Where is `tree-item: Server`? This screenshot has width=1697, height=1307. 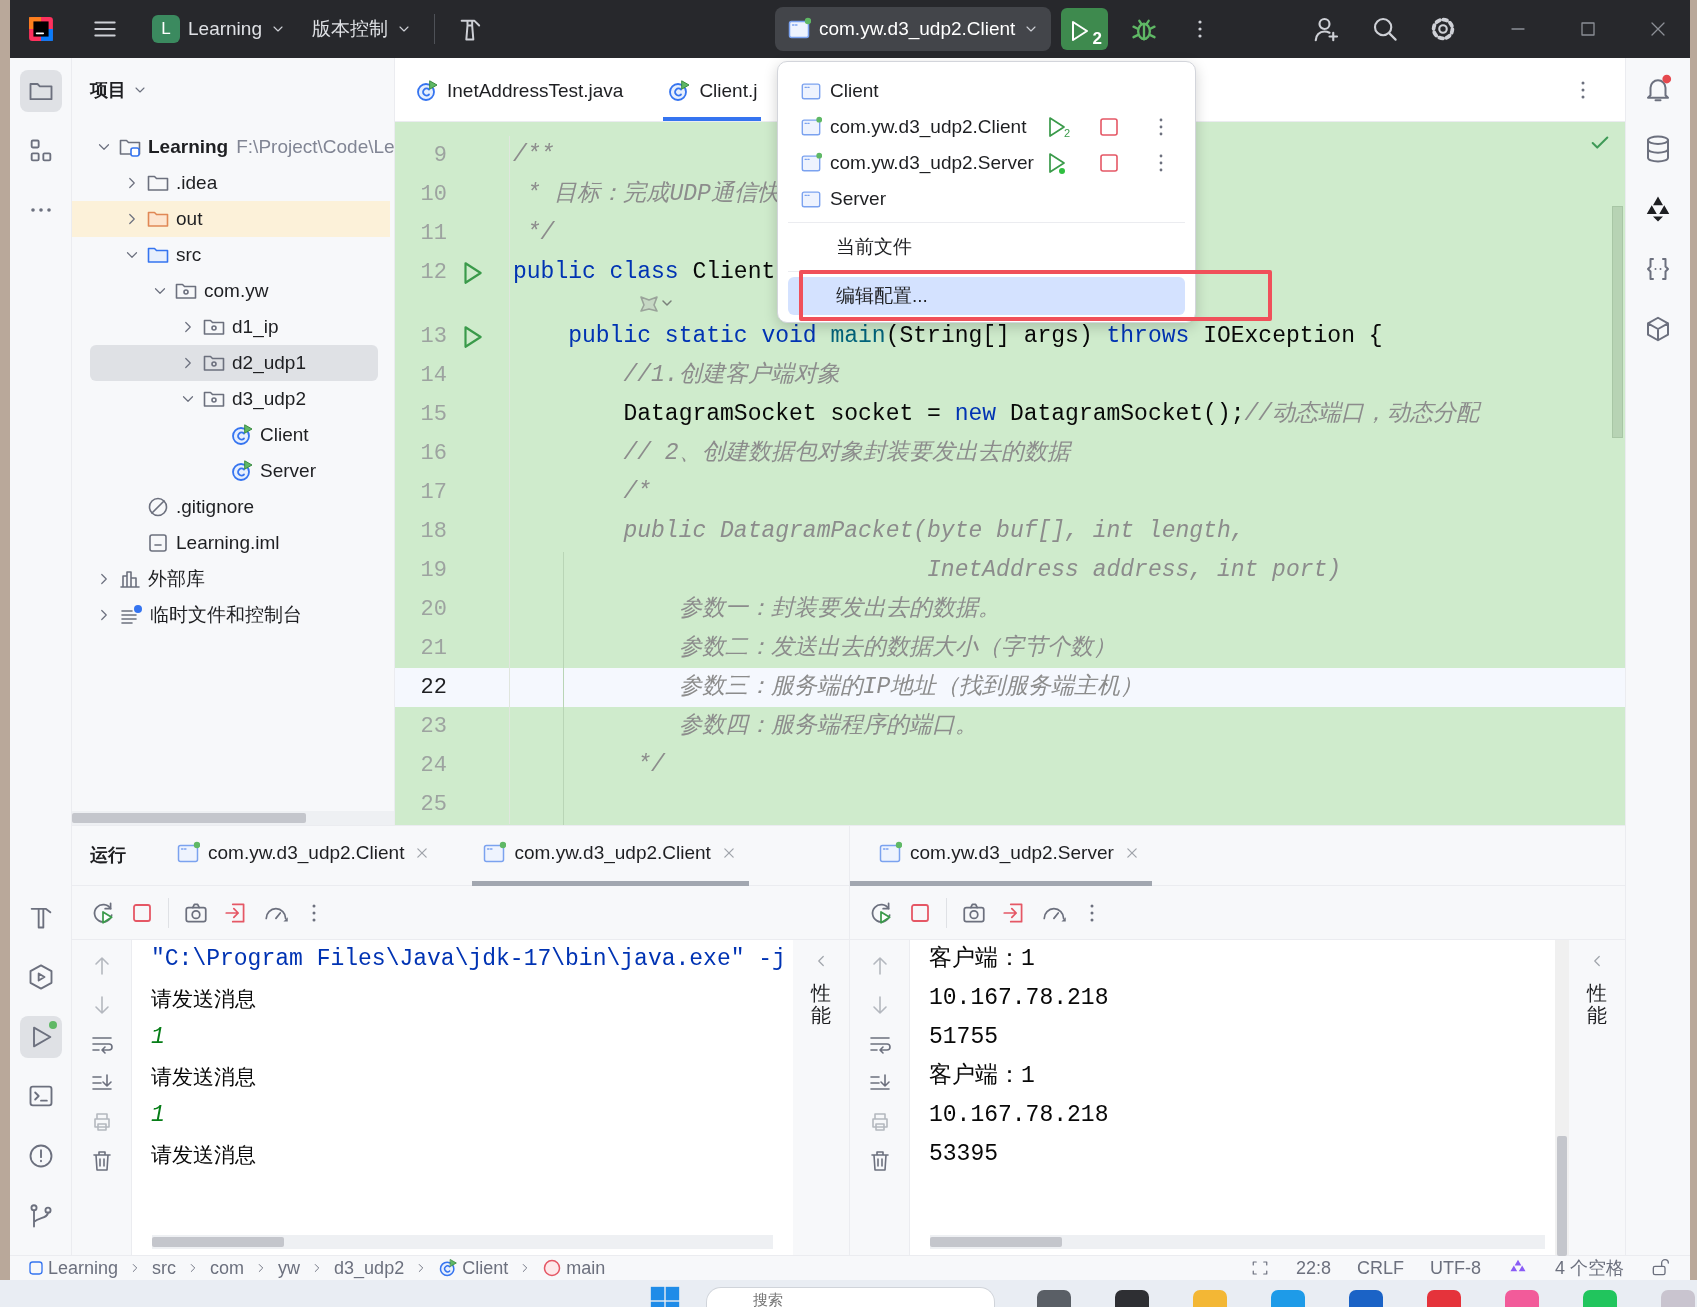 tree-item: Server is located at coordinates (231, 471).